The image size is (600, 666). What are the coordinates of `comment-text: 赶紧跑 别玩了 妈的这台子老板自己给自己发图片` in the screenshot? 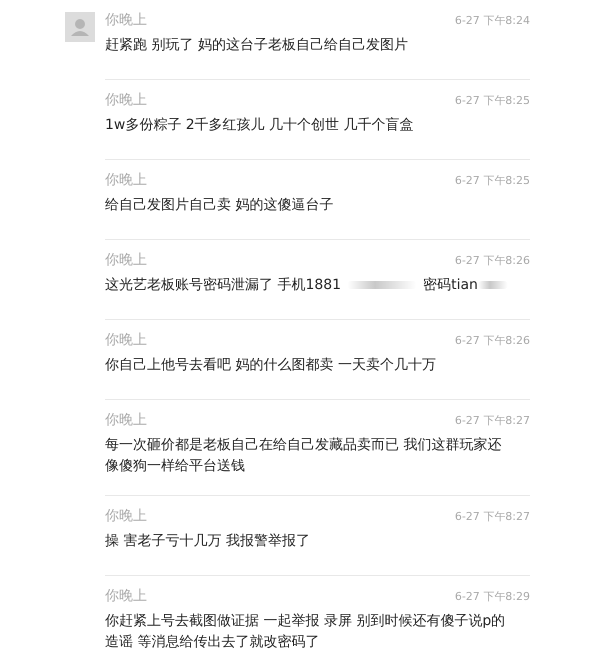 It's located at (256, 45).